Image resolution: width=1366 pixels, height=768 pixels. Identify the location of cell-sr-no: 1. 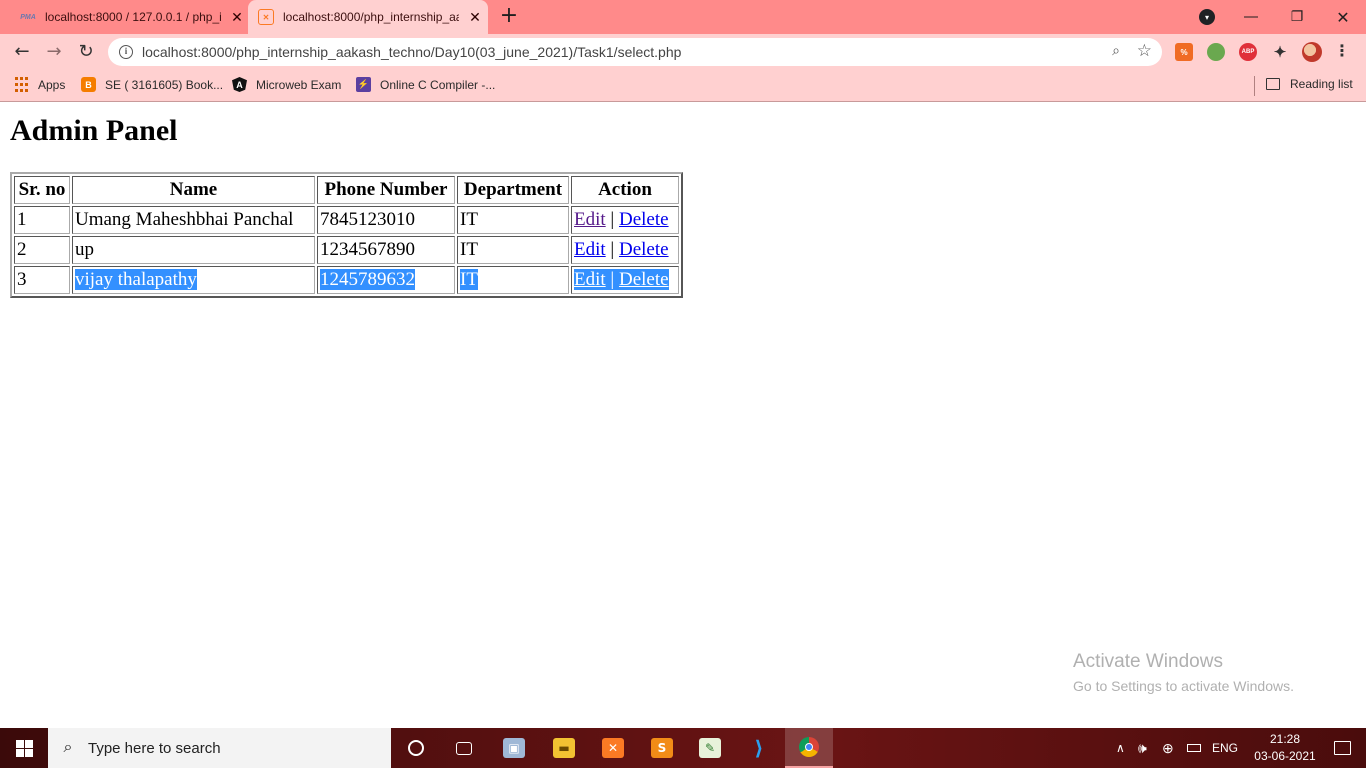
(42, 220).